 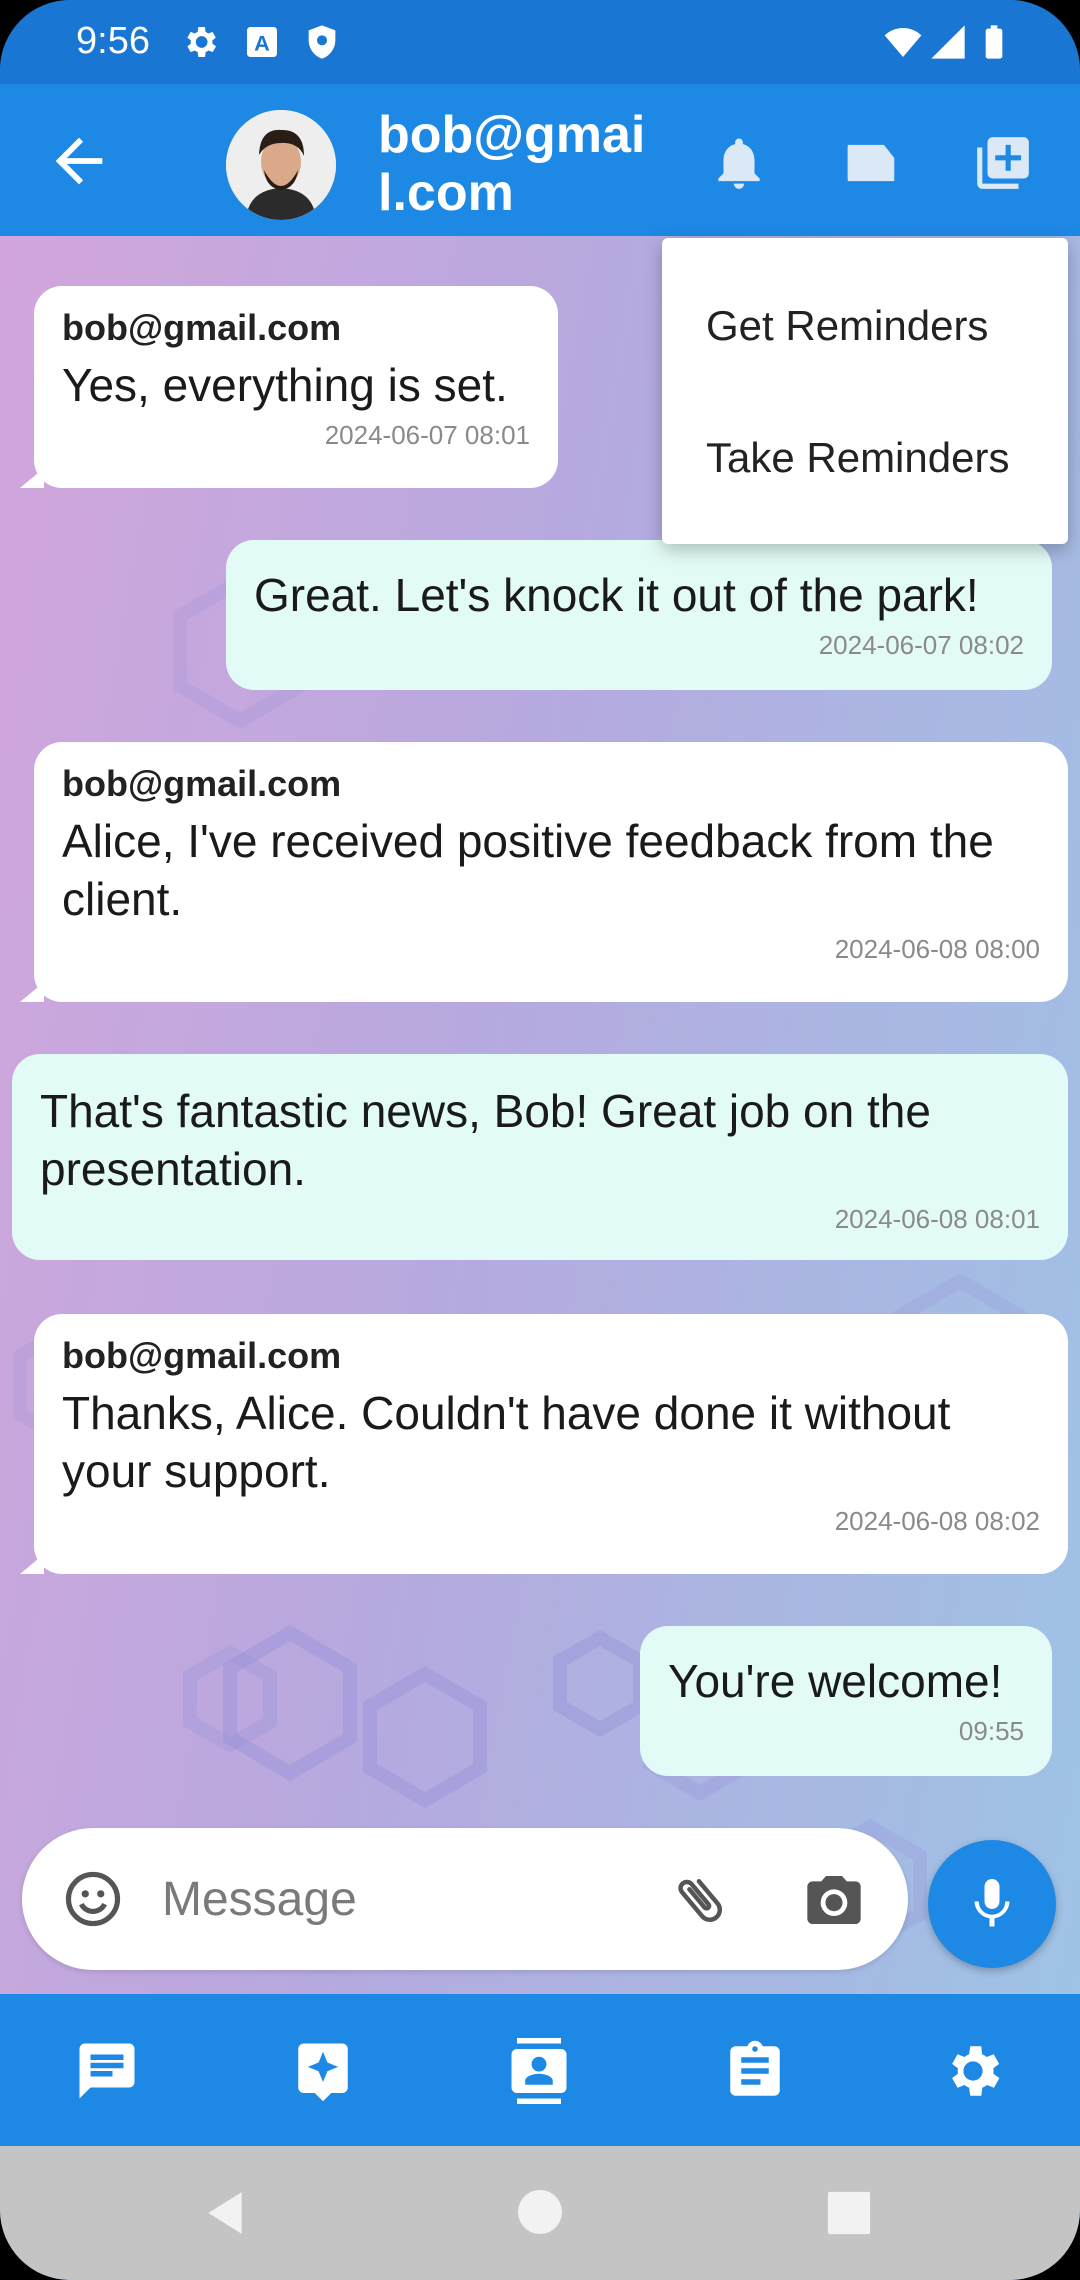 What do you see at coordinates (79, 161) in the screenshot?
I see `back-arrow-icon` at bounding box center [79, 161].